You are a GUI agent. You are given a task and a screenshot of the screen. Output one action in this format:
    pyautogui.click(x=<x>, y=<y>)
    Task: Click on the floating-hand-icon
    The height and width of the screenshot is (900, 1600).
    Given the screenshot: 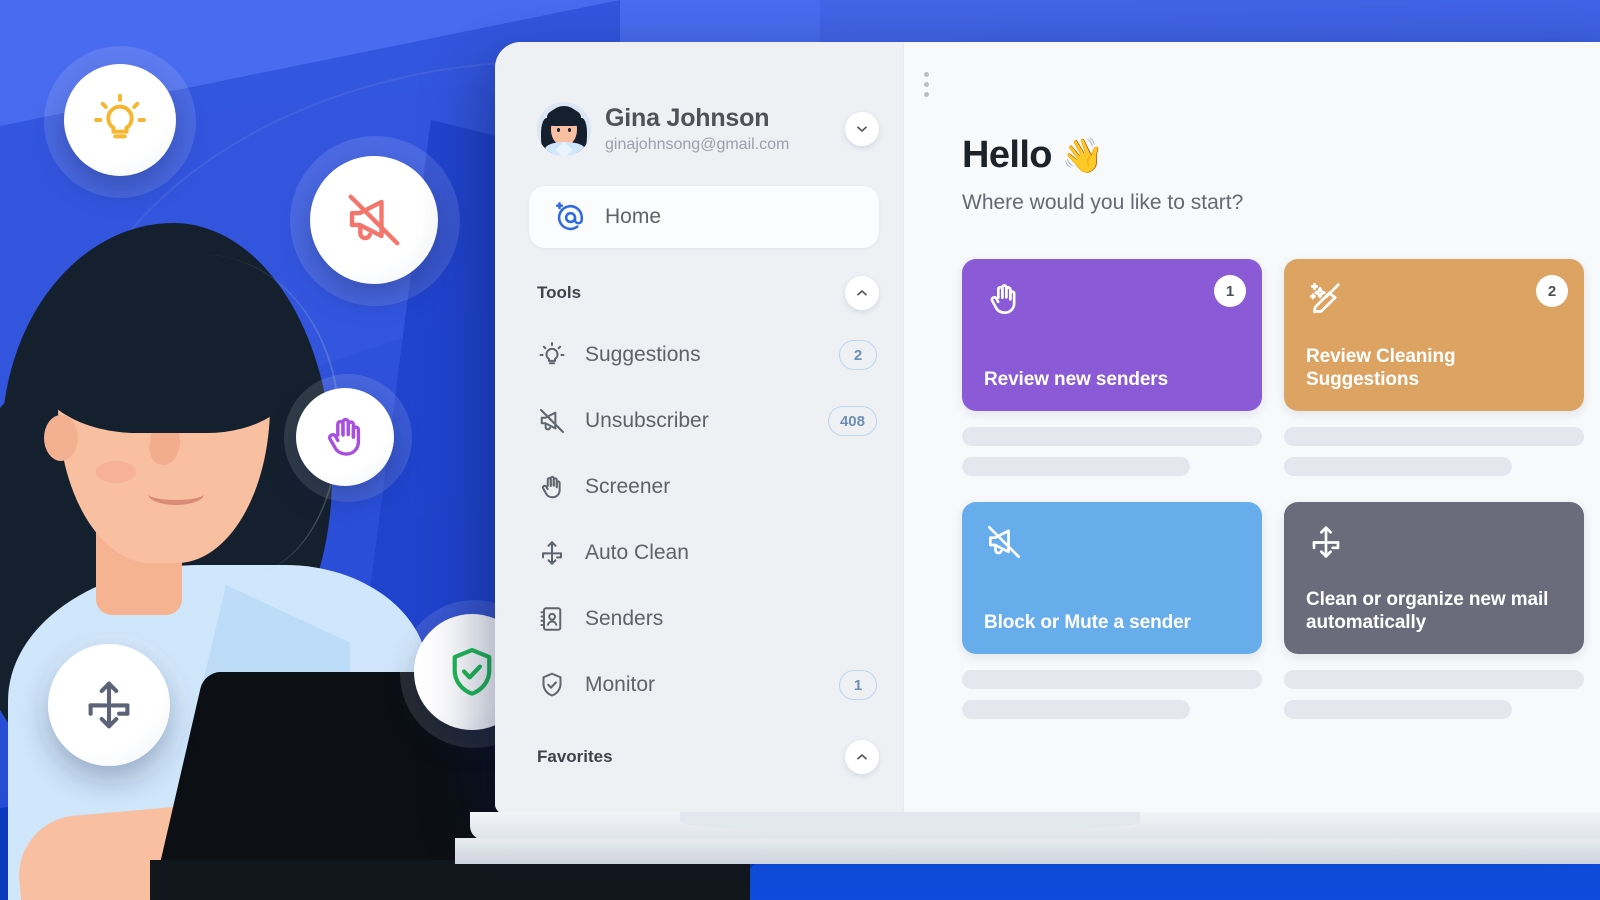 What is the action you would take?
    pyautogui.click(x=345, y=437)
    